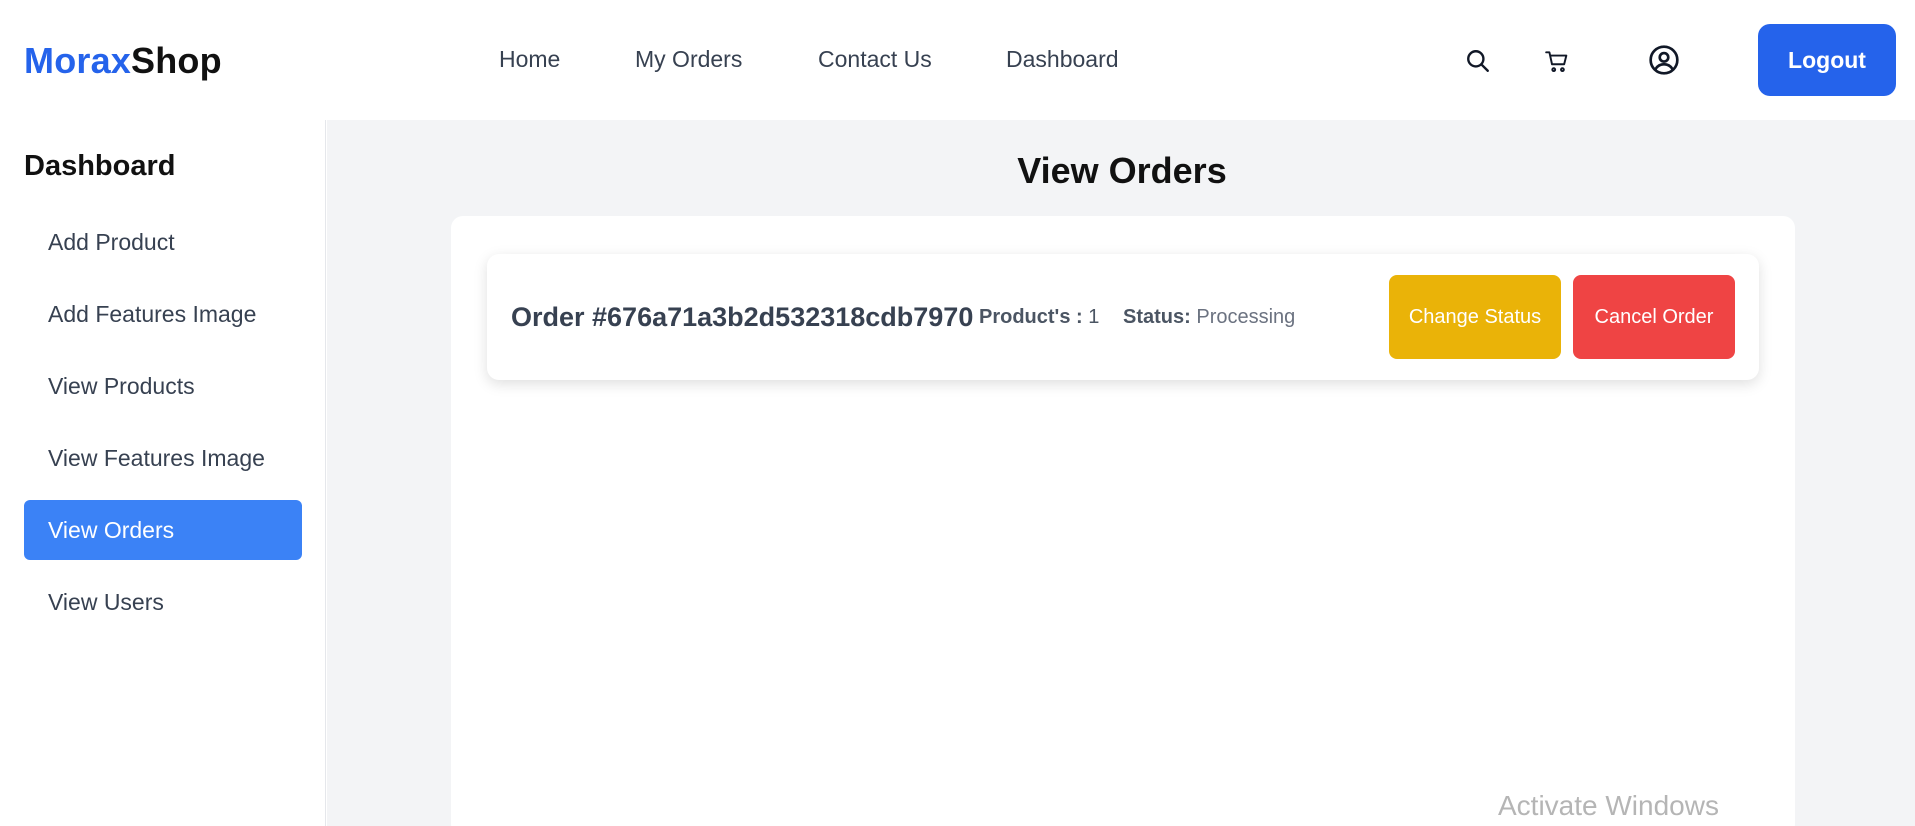 The height and width of the screenshot is (826, 1915). Describe the element at coordinates (1827, 60) in the screenshot. I see `logout-button: Logout` at that location.